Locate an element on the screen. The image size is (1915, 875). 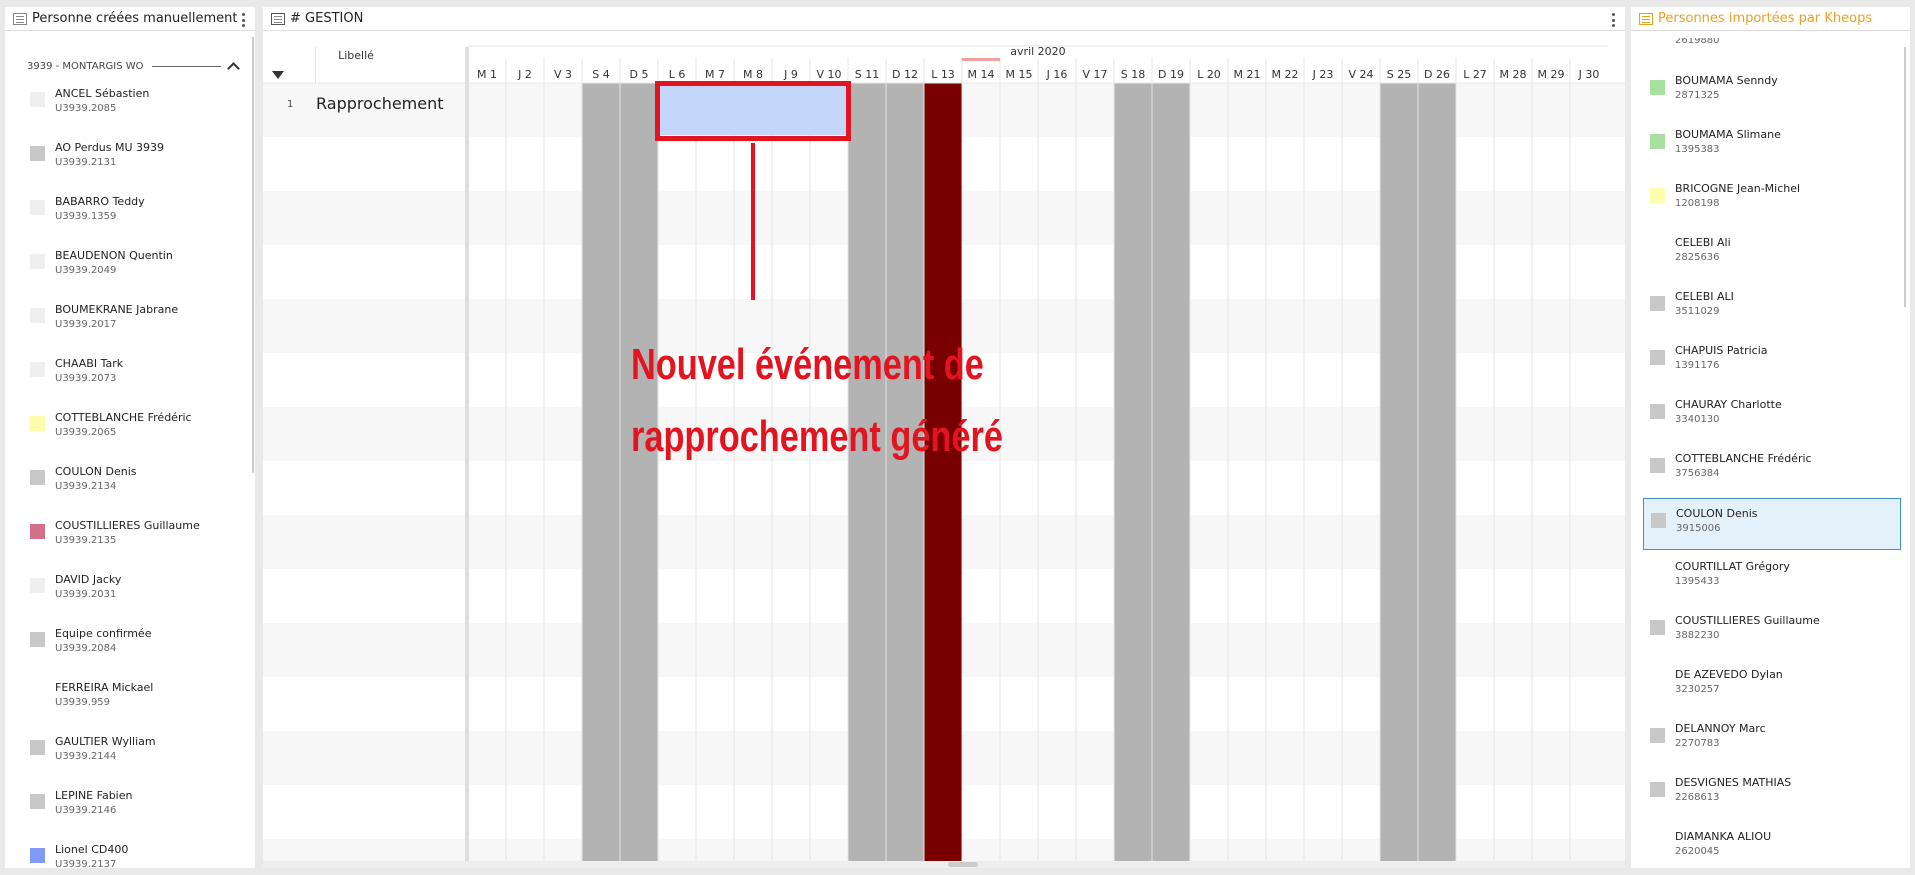
person-code: U3939.2085 is located at coordinates (86, 108).